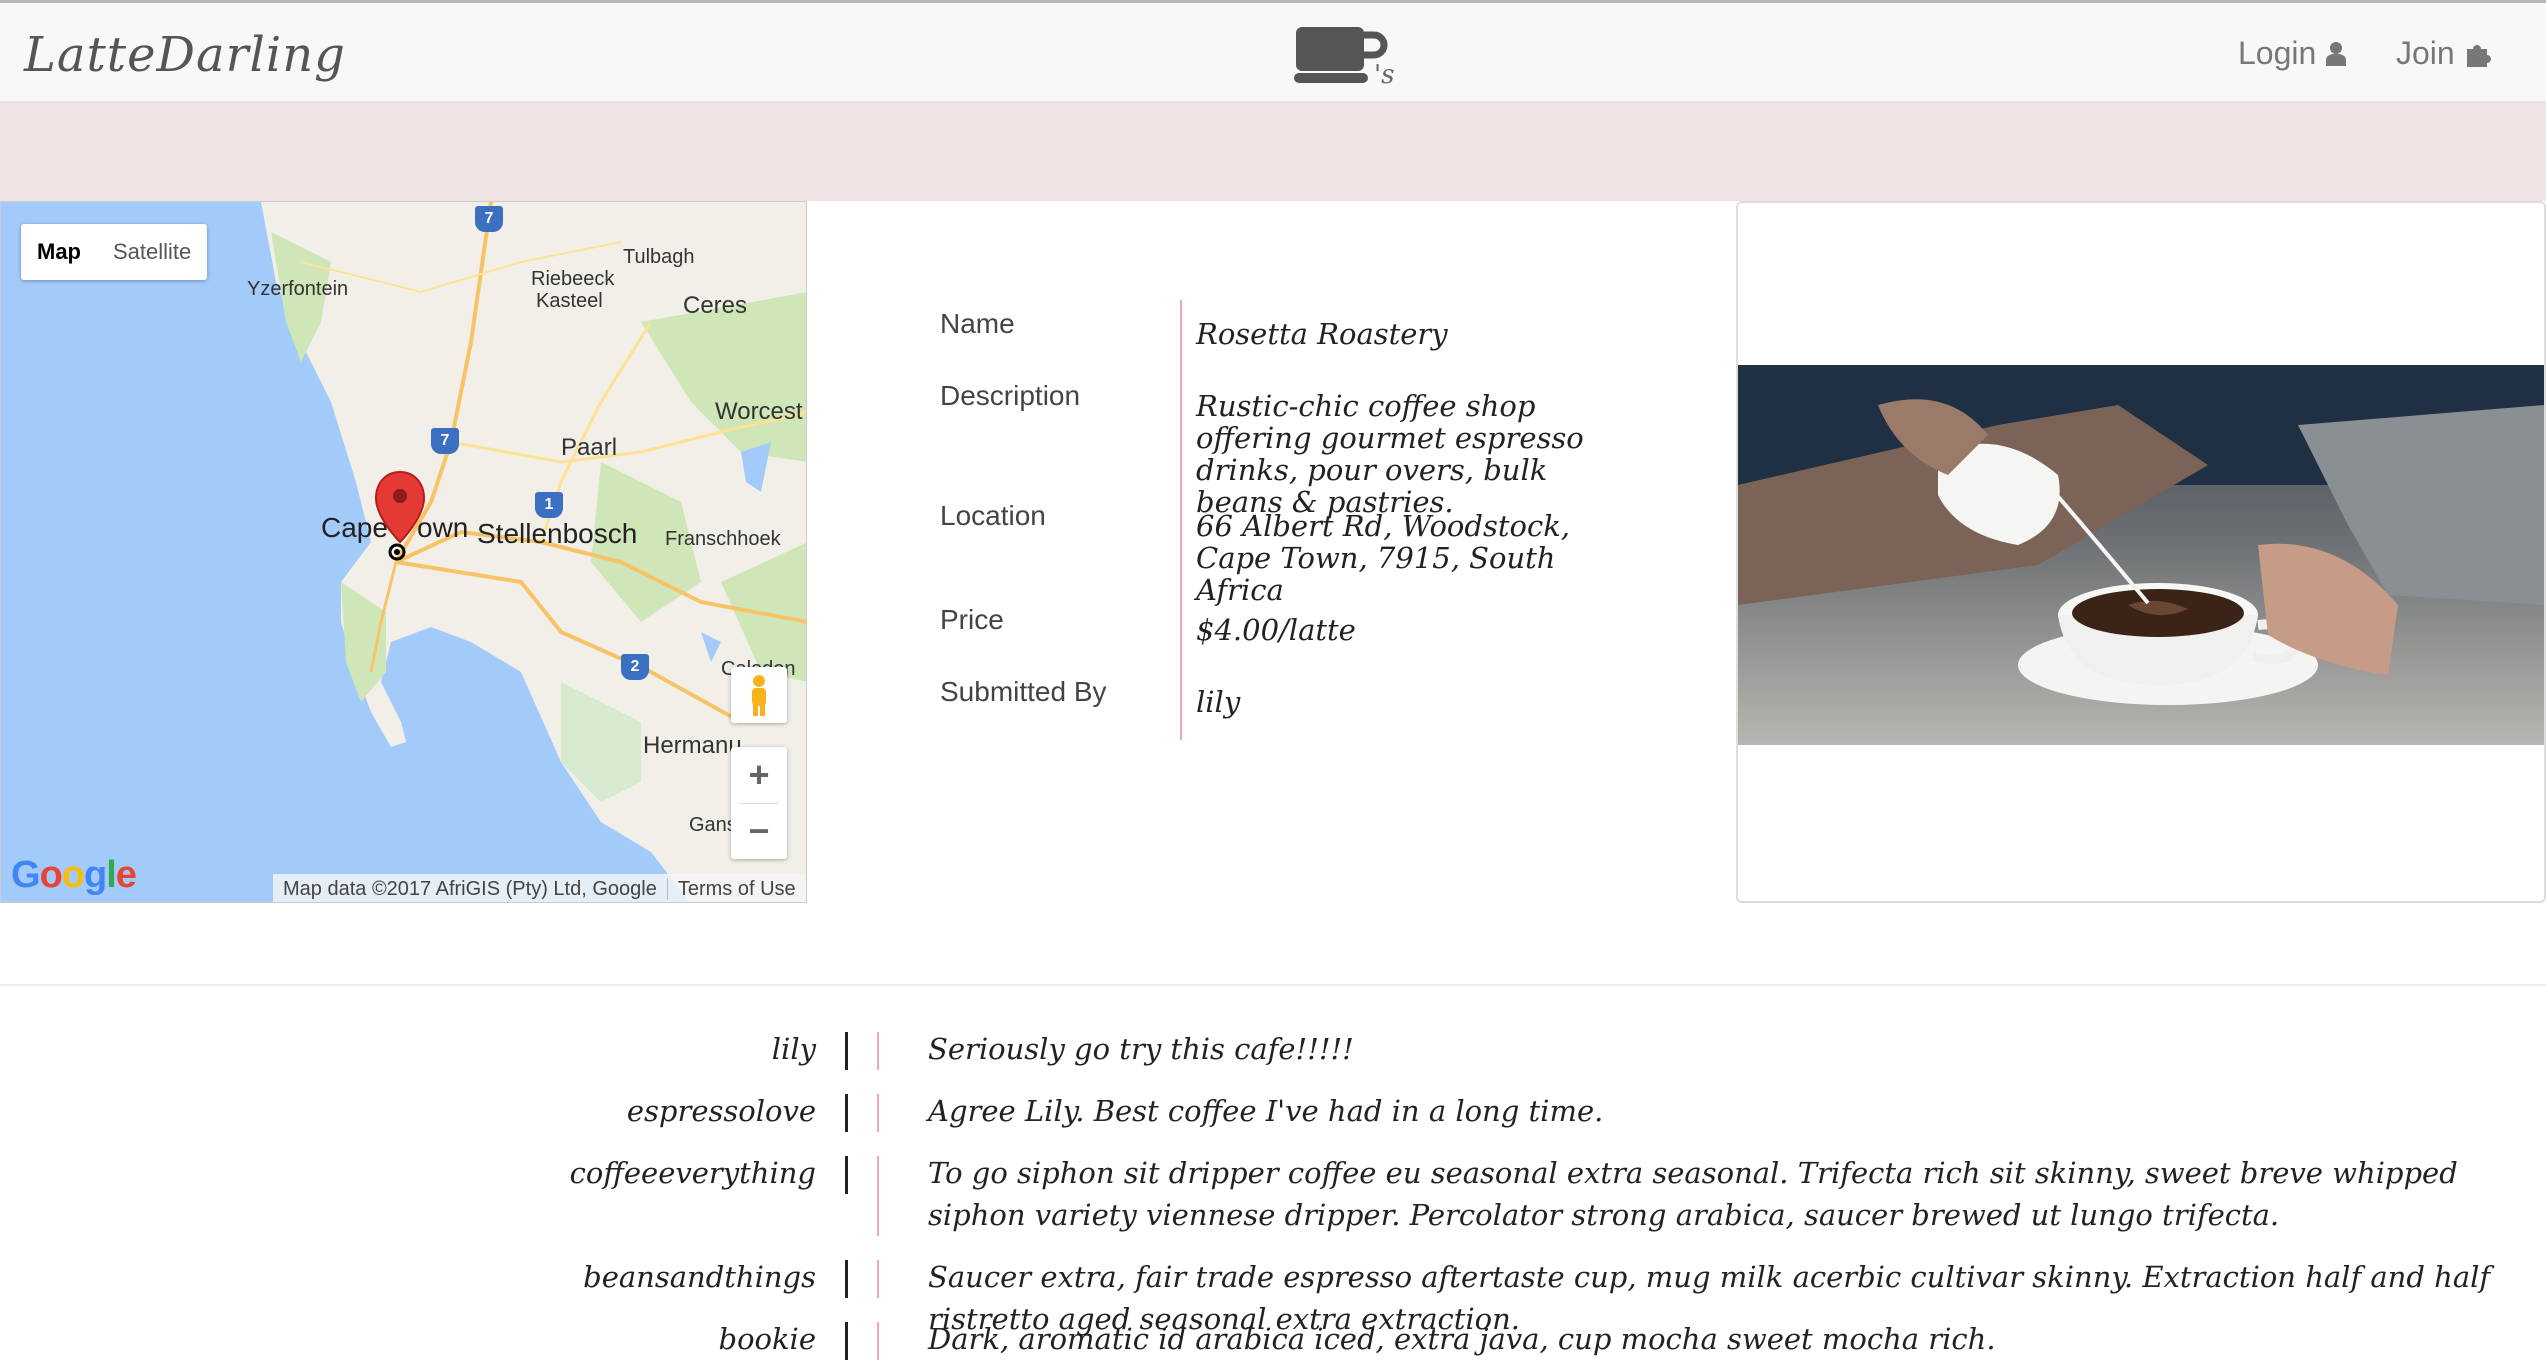  What do you see at coordinates (759, 831) in the screenshot?
I see `zoom-out-button: −` at bounding box center [759, 831].